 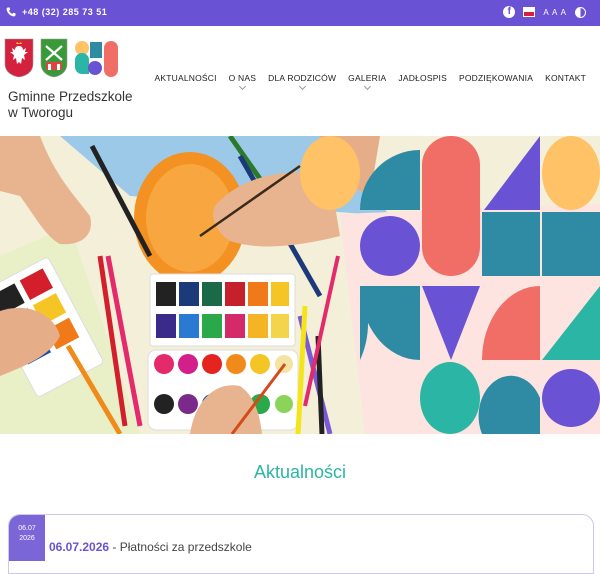 I want to click on top-bar-tools: f A A A, so click(x=544, y=12).